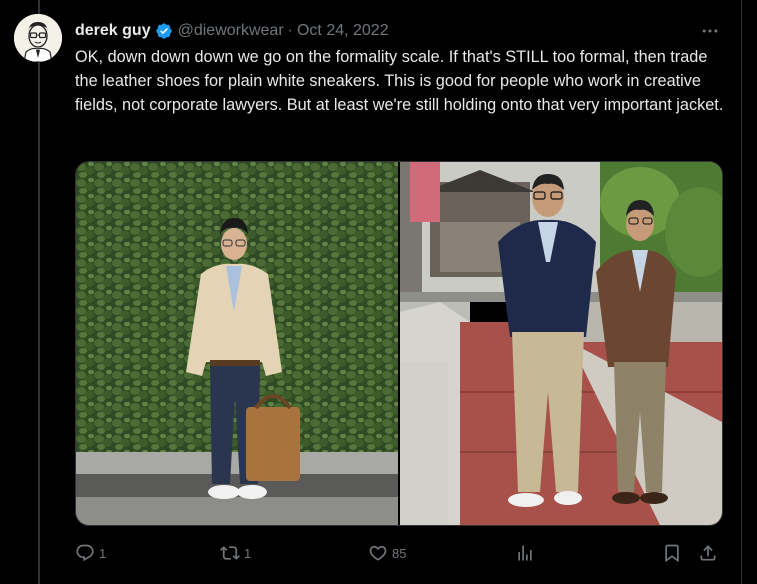 This screenshot has height=584, width=757. I want to click on tweet-actions-bar: 1 1 85, so click(400, 553).